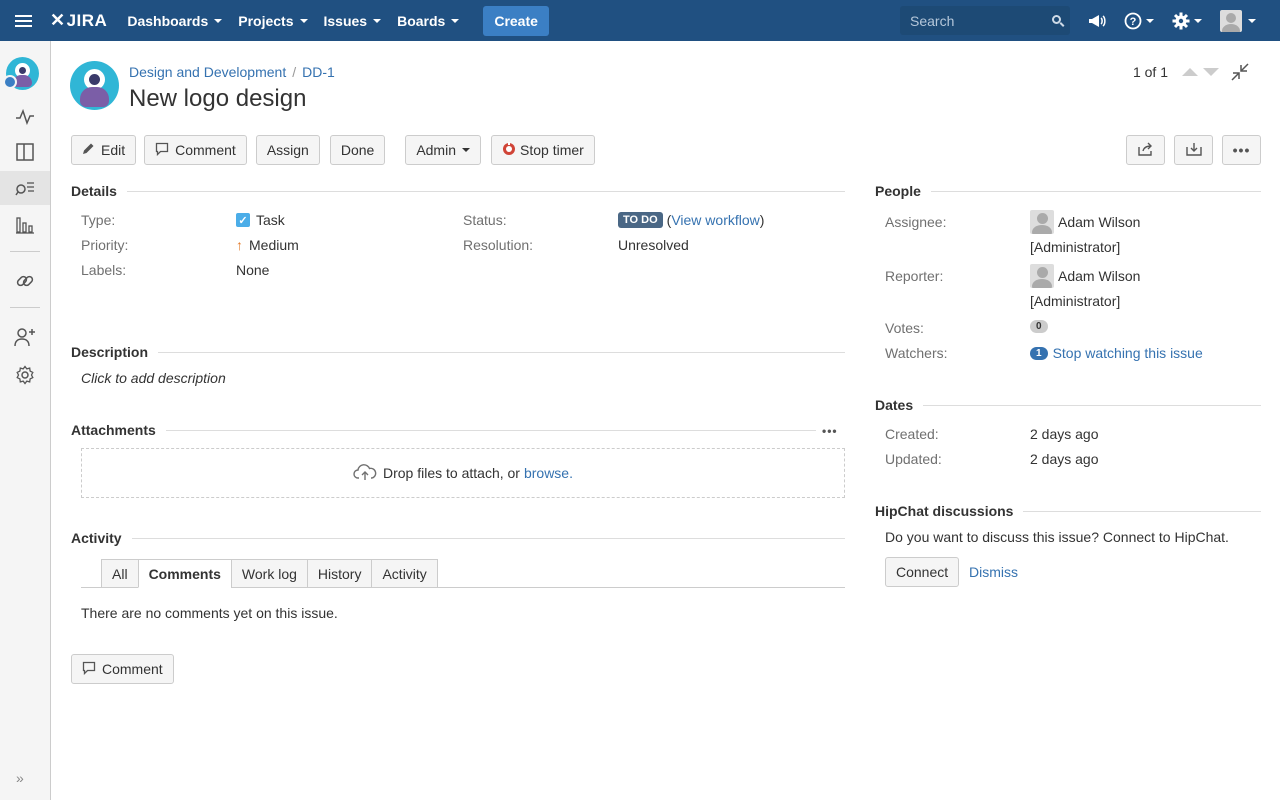 The height and width of the screenshot is (800, 1280). Describe the element at coordinates (1064, 459) in the screenshot. I see `updated-value: 2 days ago` at that location.